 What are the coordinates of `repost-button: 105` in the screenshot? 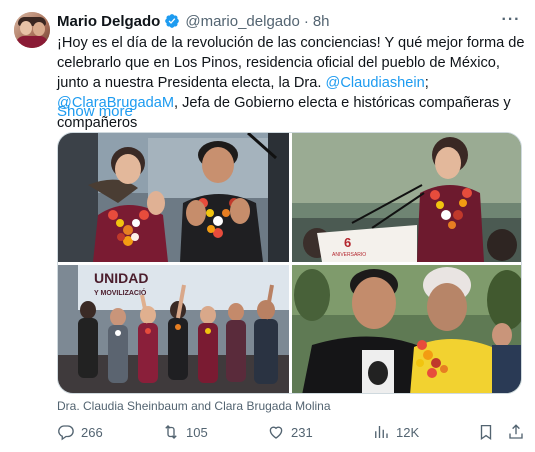 It's located at (185, 432).